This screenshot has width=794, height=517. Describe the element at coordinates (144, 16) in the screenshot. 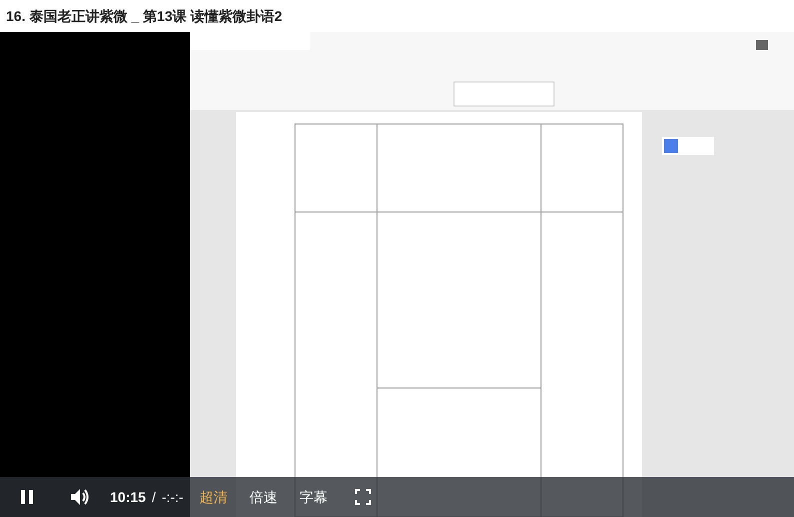

I see `video-title: 16. 泰国老正讲紫微 _ 第13课 读懂紫微卦语2` at that location.